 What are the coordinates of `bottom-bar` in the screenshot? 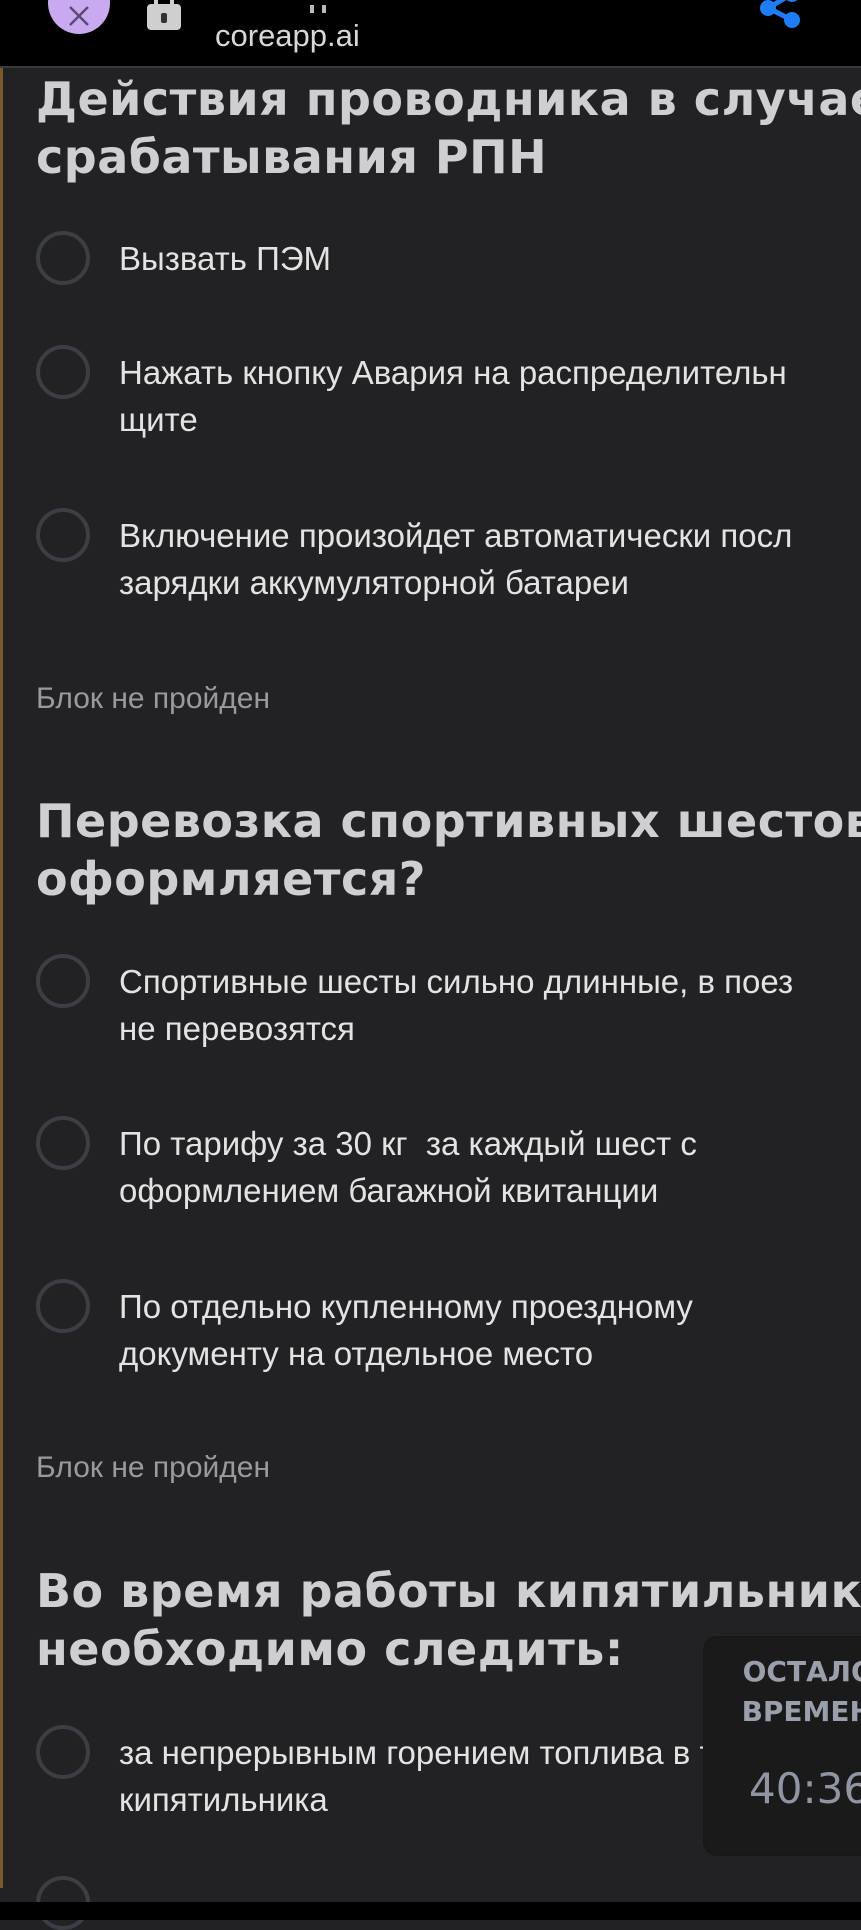 It's located at (430, 1911).